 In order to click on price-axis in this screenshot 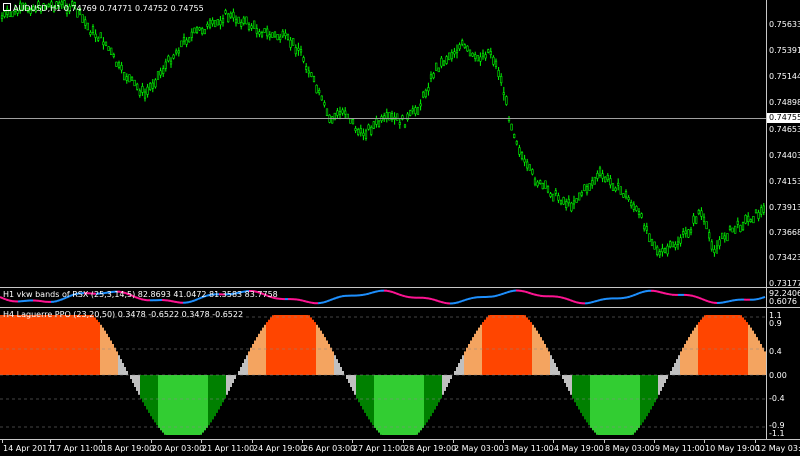, I will do `click(766, 143)`.